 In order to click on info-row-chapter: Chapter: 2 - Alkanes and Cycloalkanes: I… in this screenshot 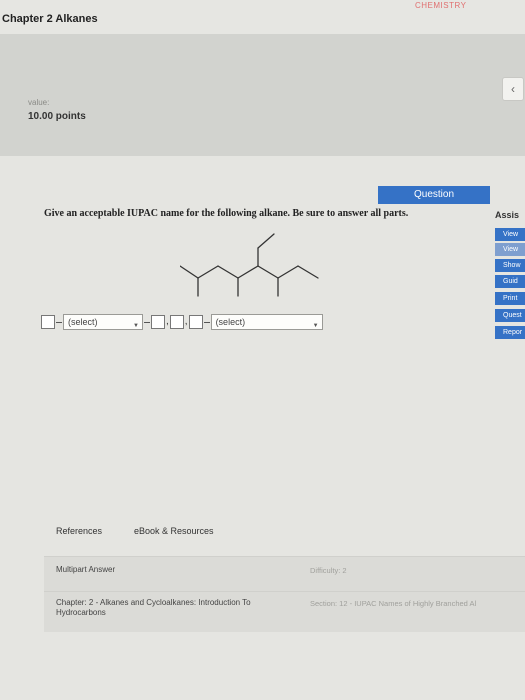, I will do `click(284, 611)`.